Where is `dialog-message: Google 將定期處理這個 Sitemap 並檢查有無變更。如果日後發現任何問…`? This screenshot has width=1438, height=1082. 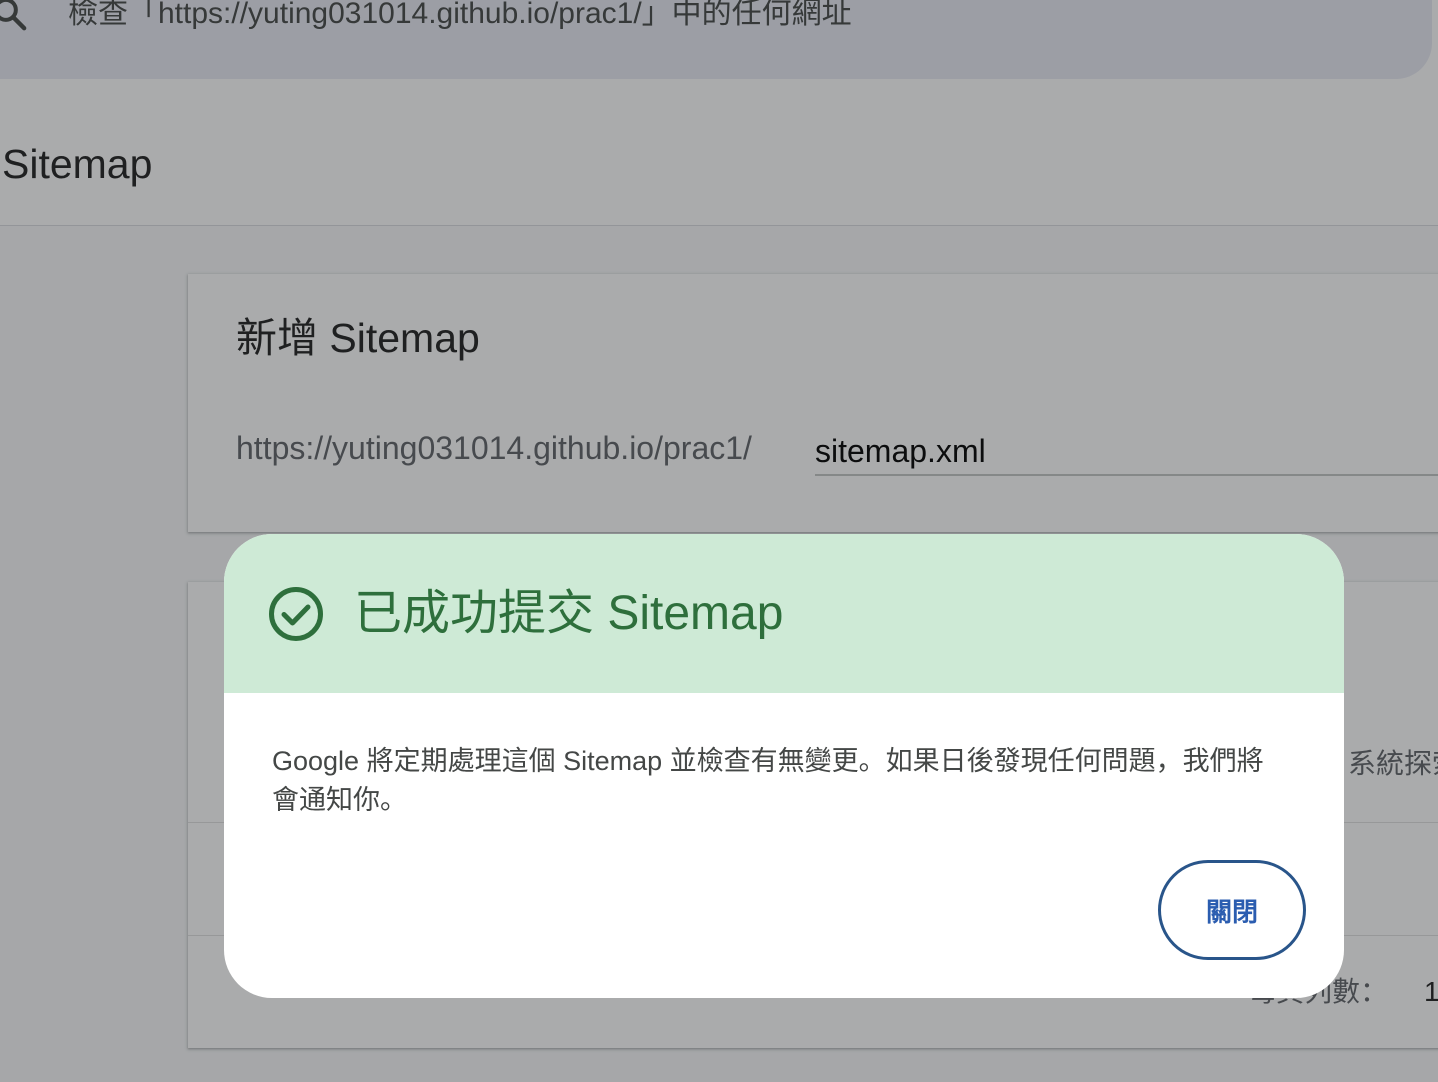 dialog-message: Google 將定期處理這個 Sitemap 並檢查有無變更。如果日後發現任何問… is located at coordinates (768, 780).